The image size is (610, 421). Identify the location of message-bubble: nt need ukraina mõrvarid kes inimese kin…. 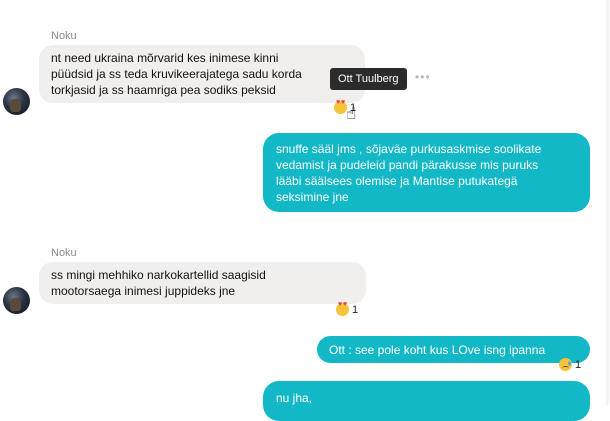
(202, 74).